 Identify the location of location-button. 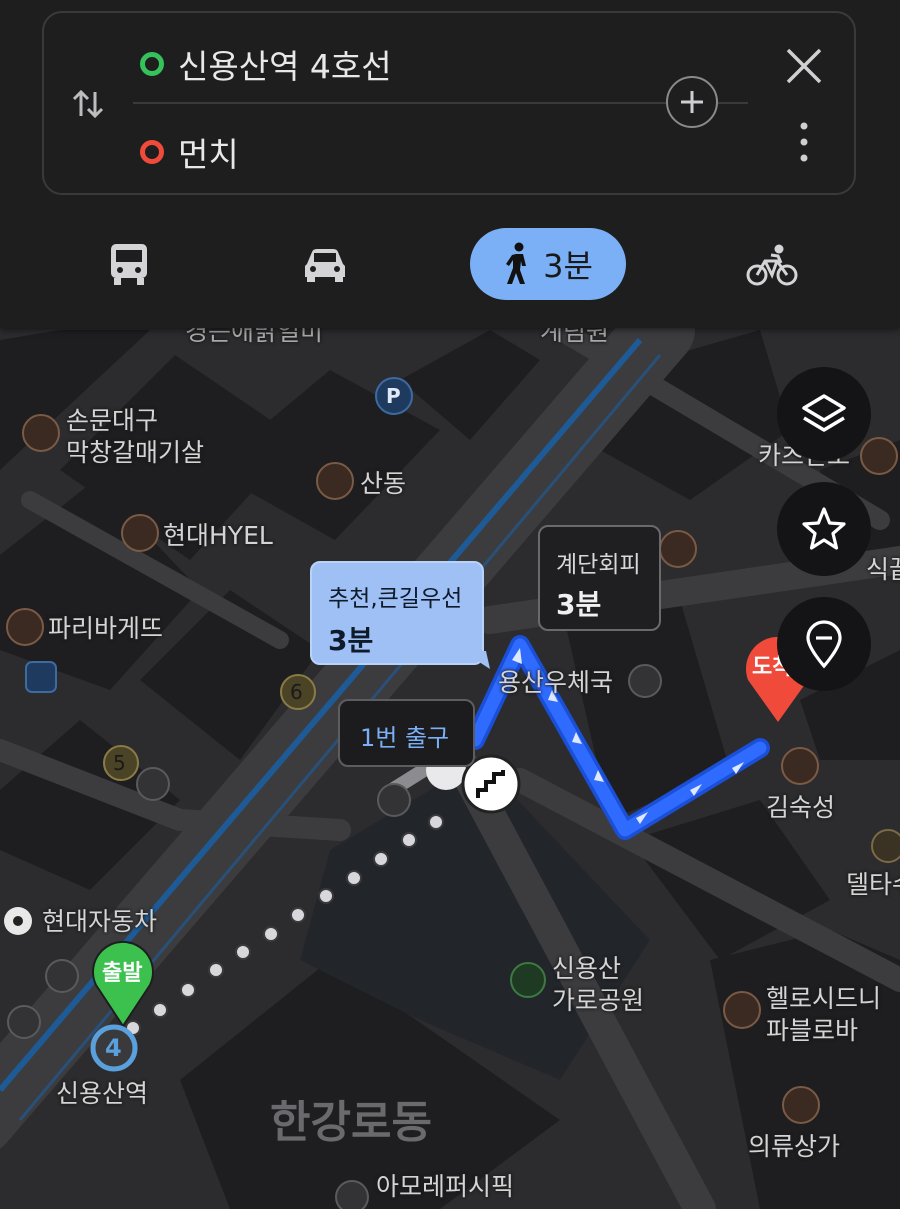
(824, 644).